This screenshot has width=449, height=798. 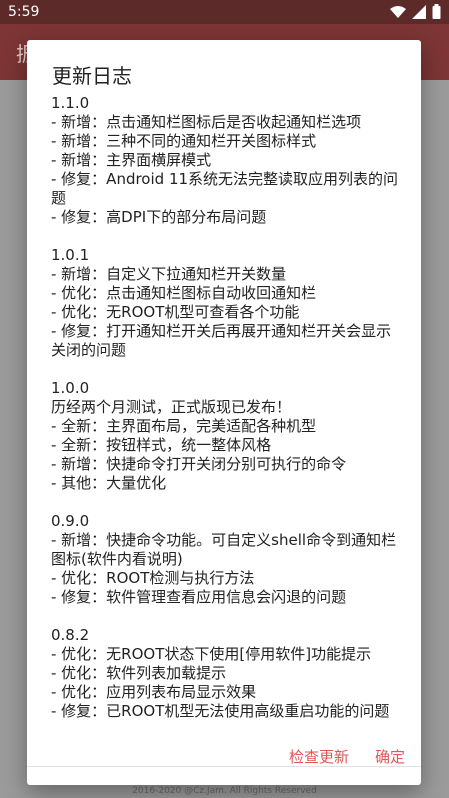 What do you see at coordinates (220, 711) in the screenshot?
I see `release-line: - 修复：已ROOT机型无法使用高级重启功能的问题` at bounding box center [220, 711].